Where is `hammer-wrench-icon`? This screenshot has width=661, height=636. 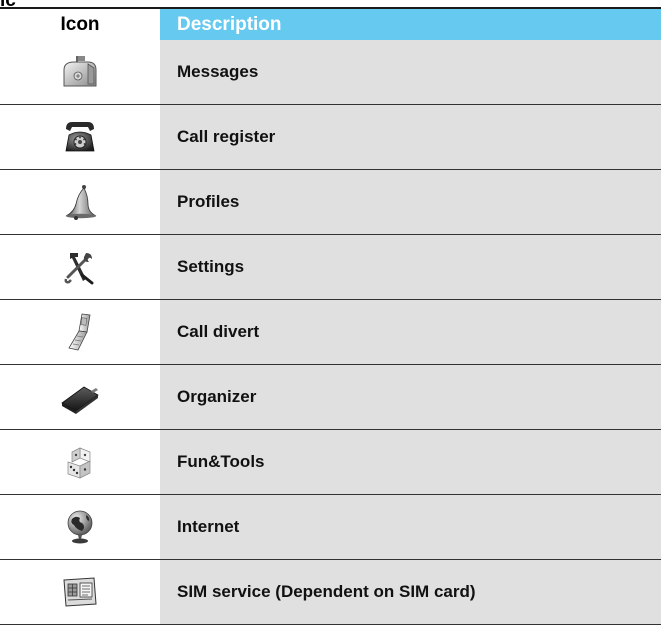
hammer-wrench-icon is located at coordinates (79, 269).